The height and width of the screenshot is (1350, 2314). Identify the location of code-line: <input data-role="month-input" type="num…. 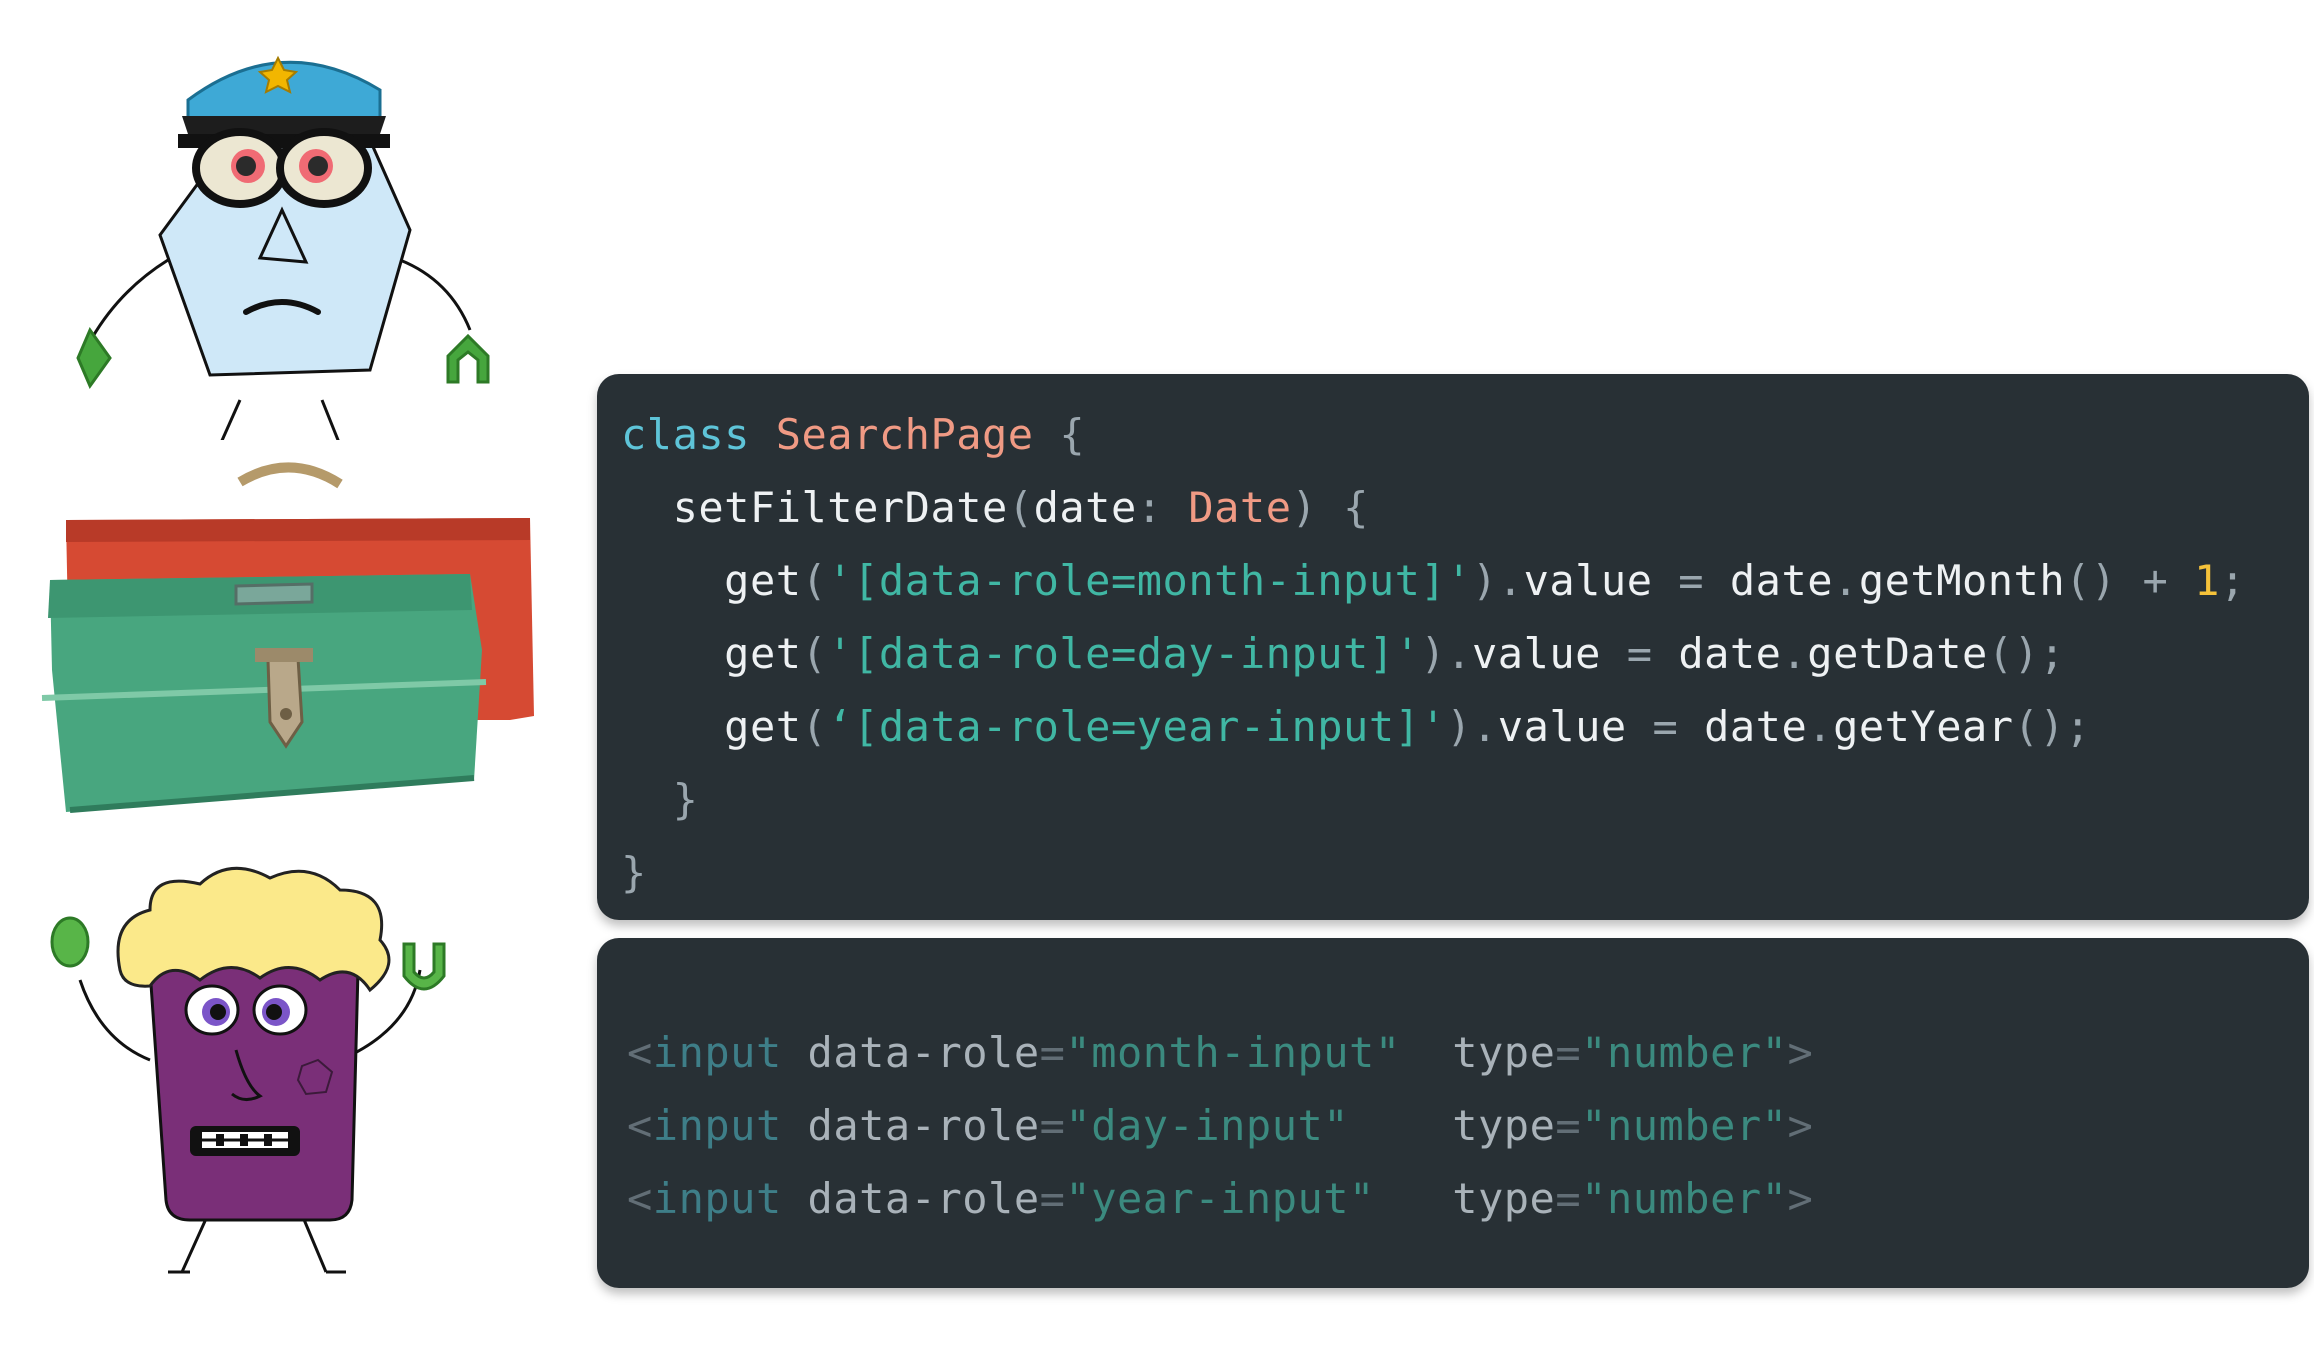
(1468, 1052).